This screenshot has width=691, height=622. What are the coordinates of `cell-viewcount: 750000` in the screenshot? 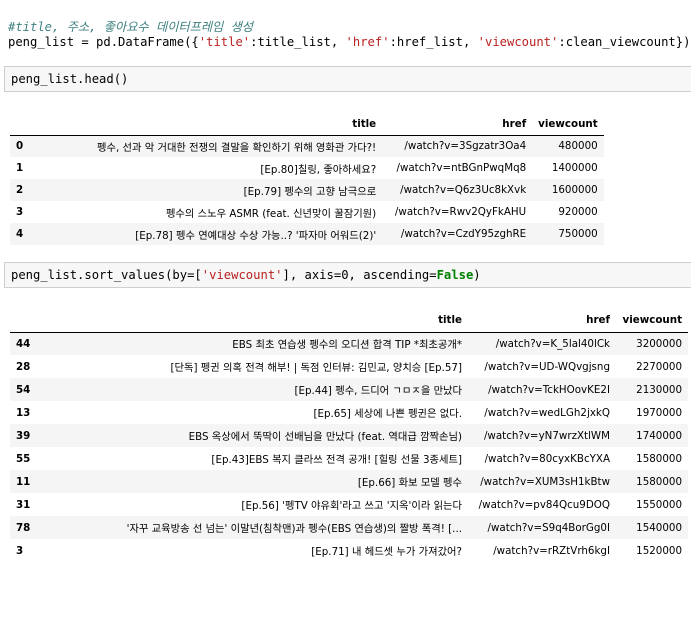 It's located at (578, 234).